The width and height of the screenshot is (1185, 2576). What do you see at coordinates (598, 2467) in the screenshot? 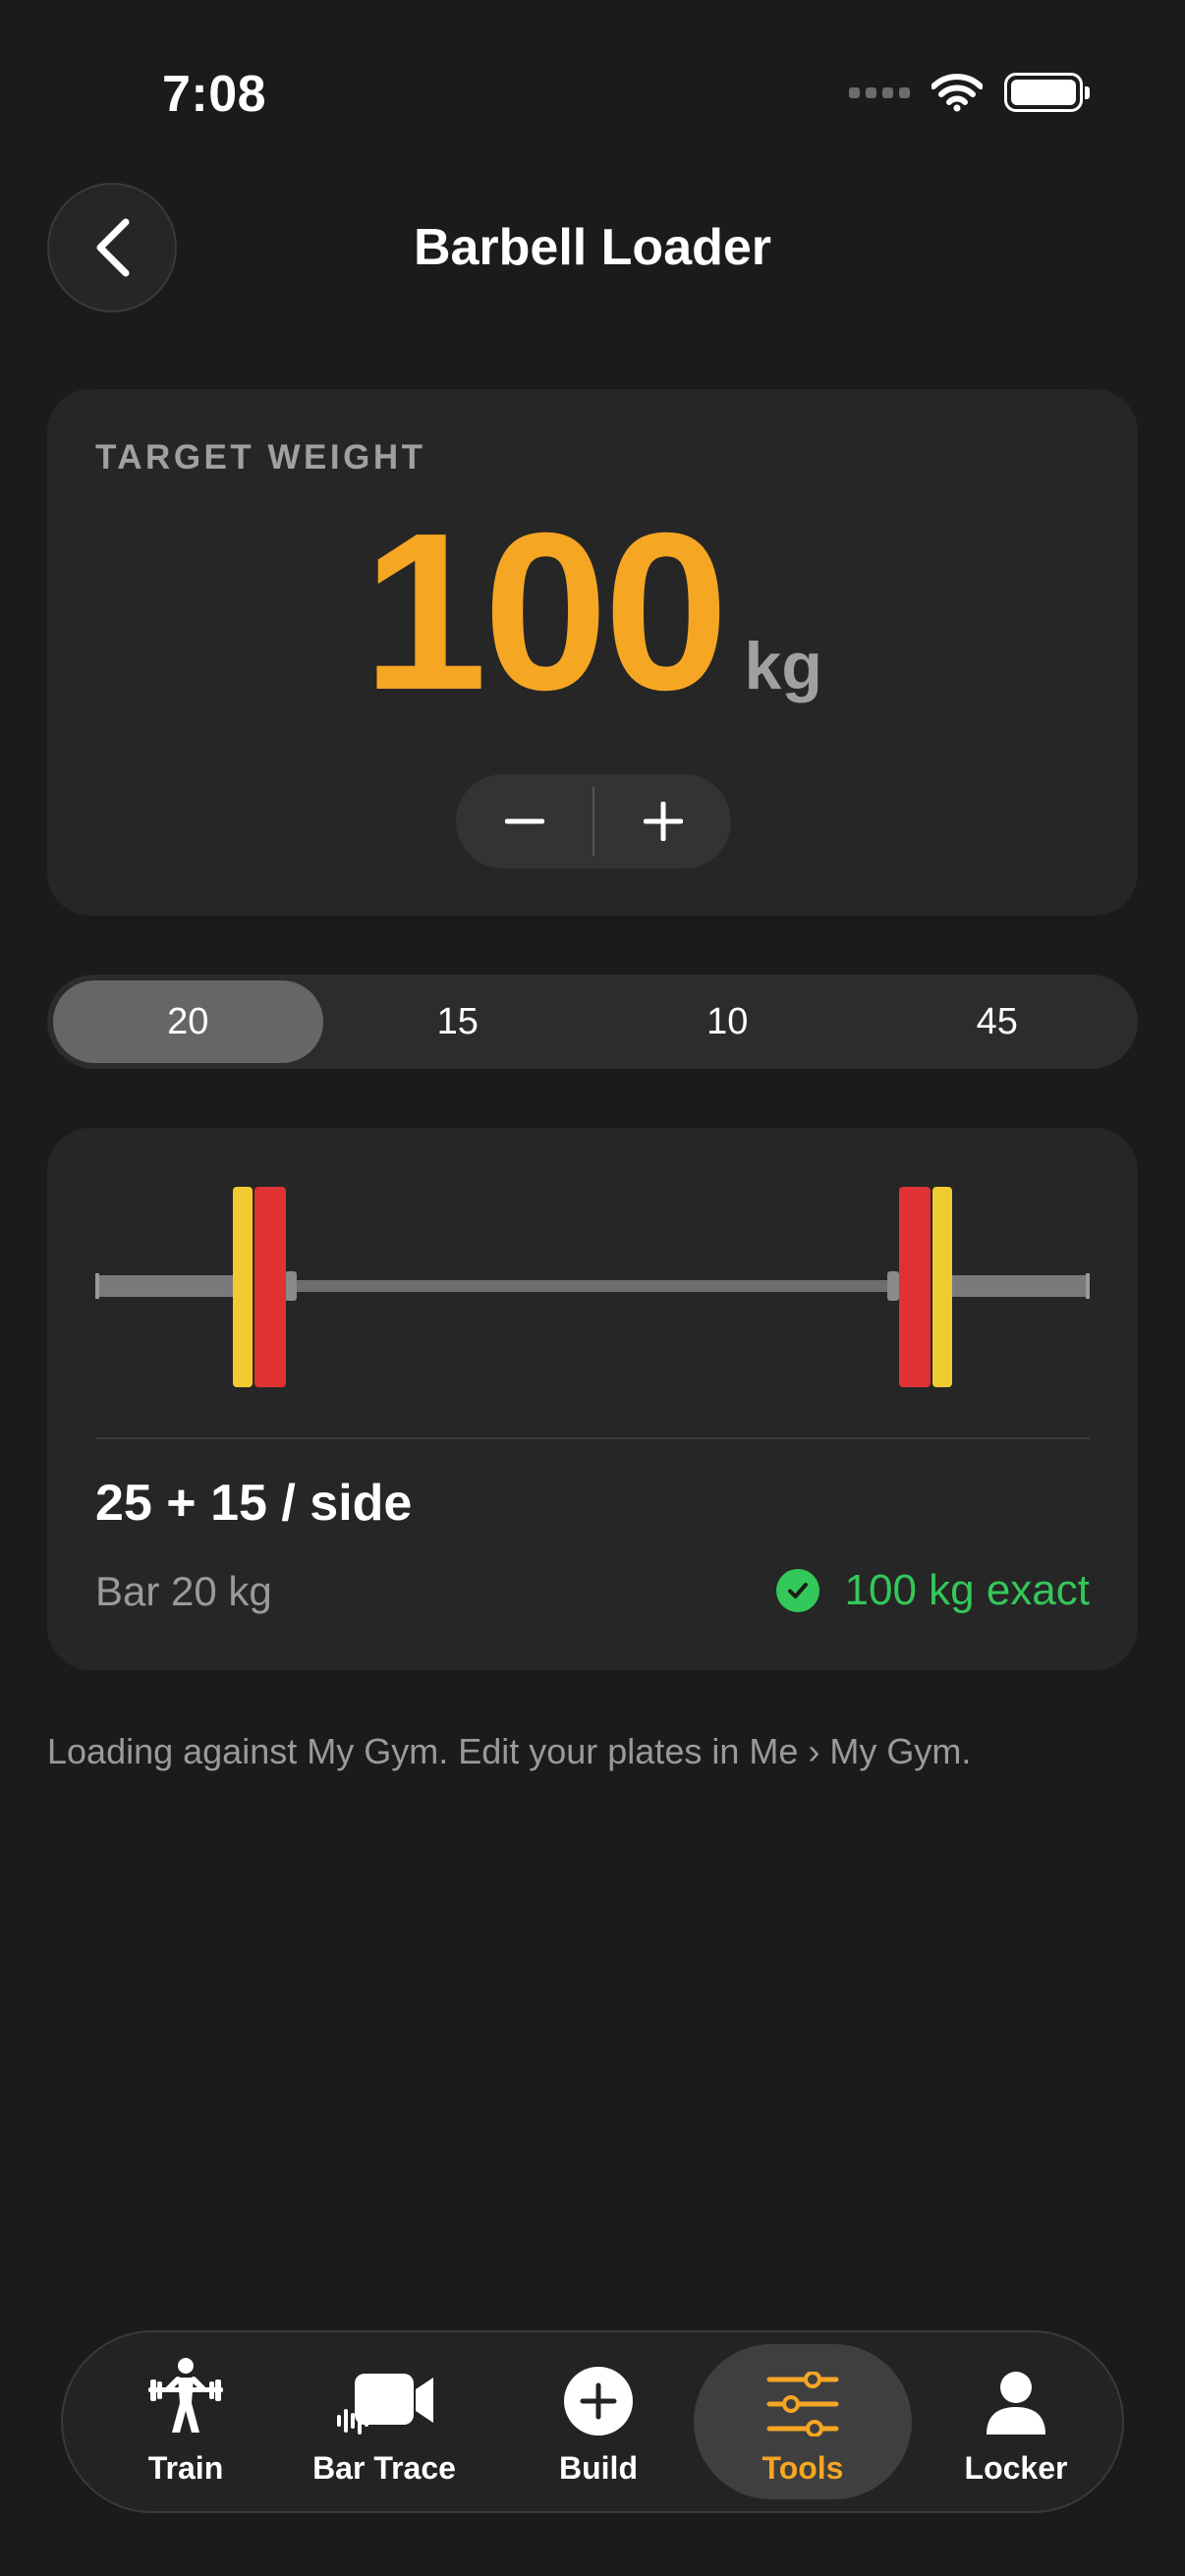
I see `tab-build-label: Build` at bounding box center [598, 2467].